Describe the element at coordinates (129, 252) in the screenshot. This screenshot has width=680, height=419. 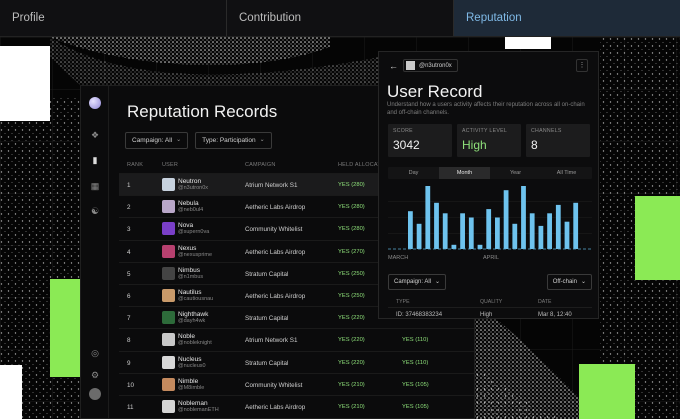
I see `row-rank: 4` at that location.